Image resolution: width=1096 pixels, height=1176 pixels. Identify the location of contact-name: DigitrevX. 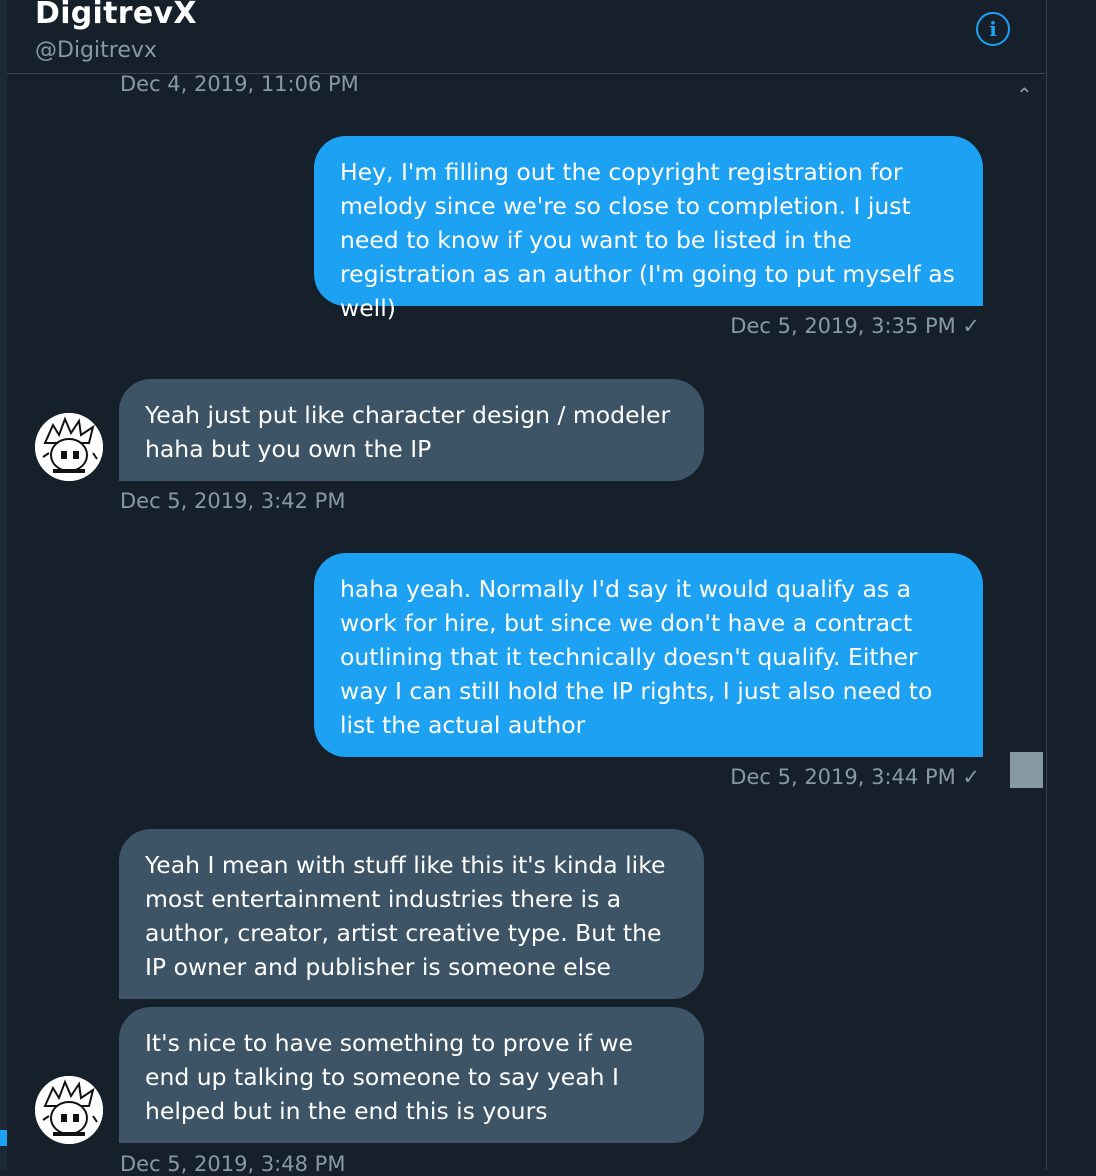
(116, 15).